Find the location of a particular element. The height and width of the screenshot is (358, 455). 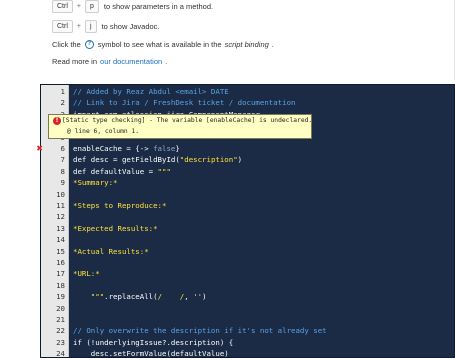

code-line: enableCache = {-> false} is located at coordinates (126, 148).